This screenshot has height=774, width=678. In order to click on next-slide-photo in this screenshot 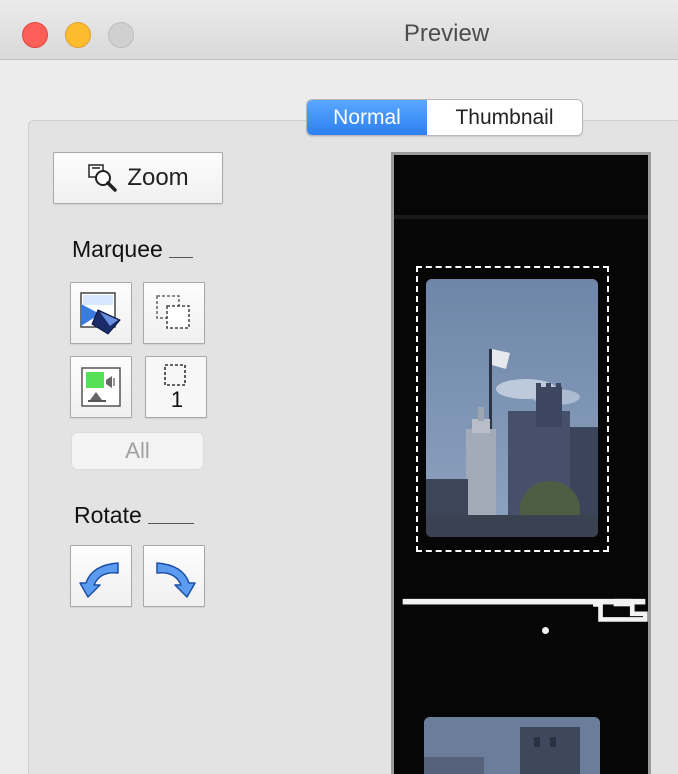, I will do `click(512, 745)`.